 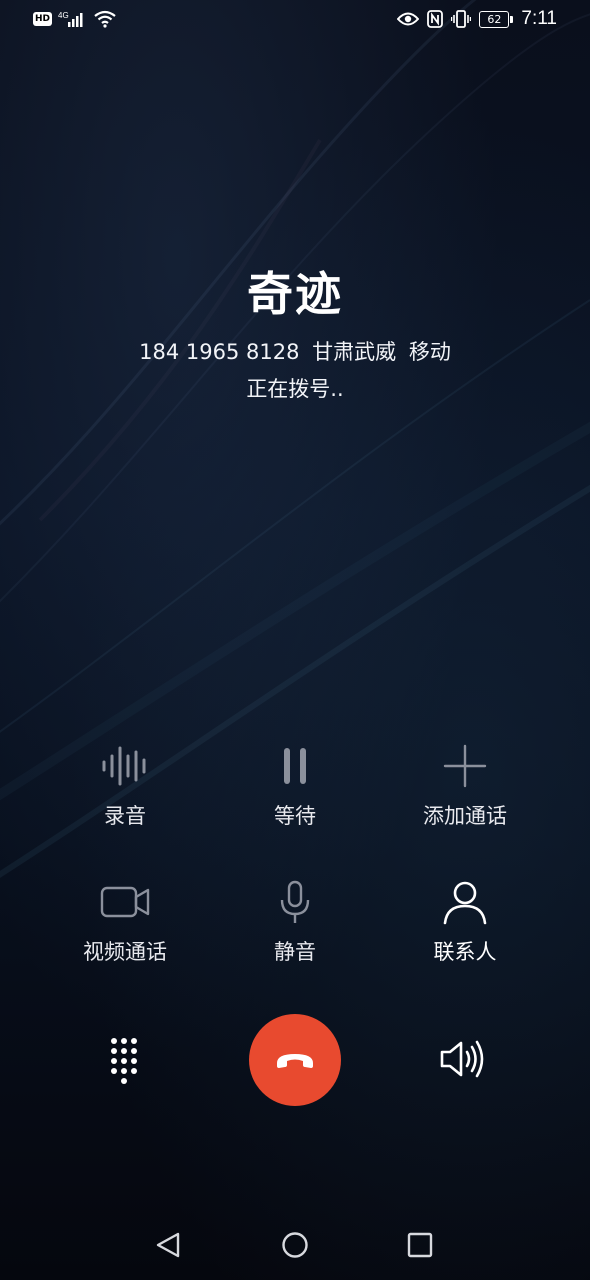 I want to click on caller-detail: 184 1965 8128 甘肃武威 移动, so click(x=295, y=351).